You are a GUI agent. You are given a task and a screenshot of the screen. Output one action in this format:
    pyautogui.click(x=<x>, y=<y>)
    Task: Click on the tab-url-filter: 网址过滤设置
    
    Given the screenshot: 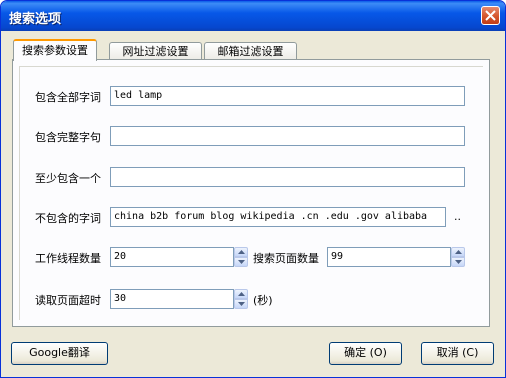 What is the action you would take?
    pyautogui.click(x=155, y=51)
    